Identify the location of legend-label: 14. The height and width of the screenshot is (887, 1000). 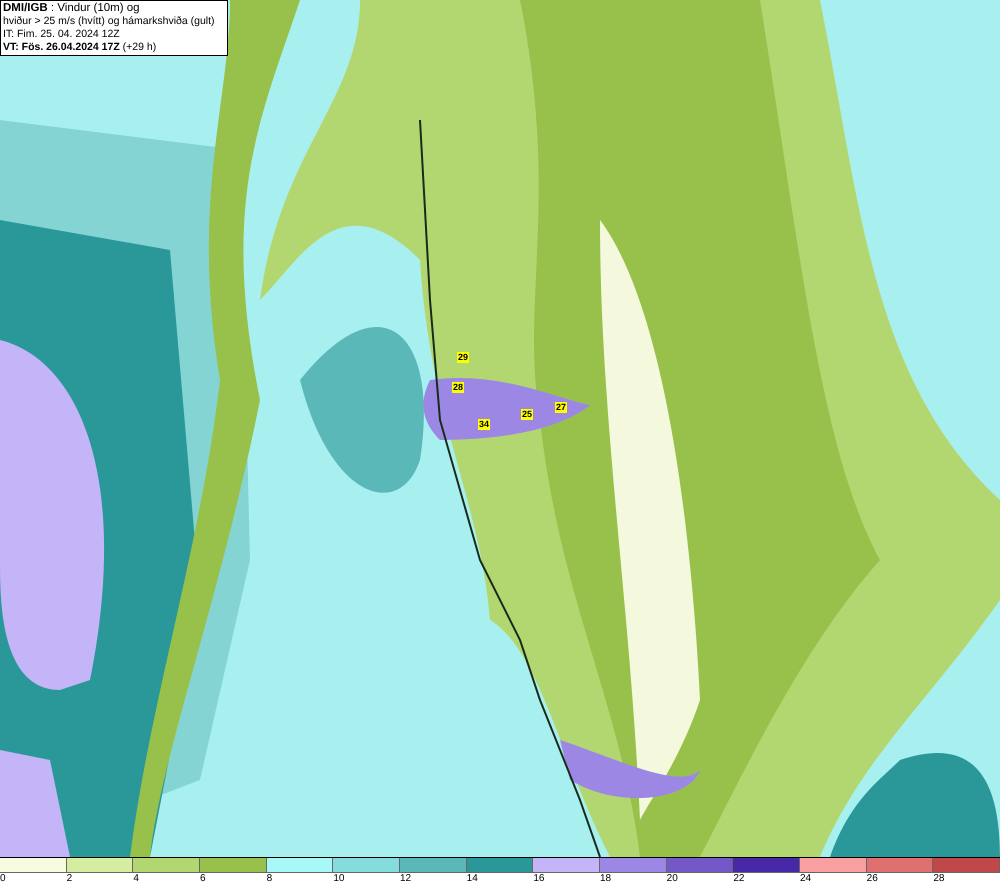
(472, 879).